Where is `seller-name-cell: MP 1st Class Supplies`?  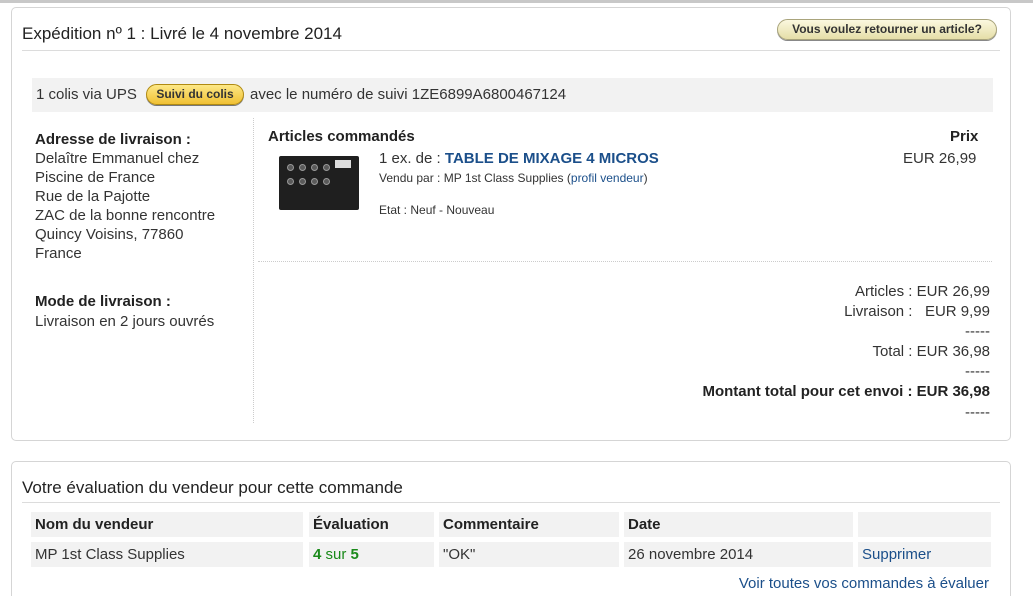
seller-name-cell: MP 1st Class Supplies is located at coordinates (167, 554).